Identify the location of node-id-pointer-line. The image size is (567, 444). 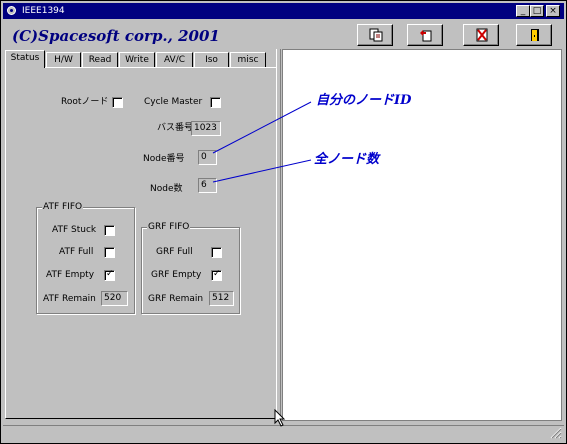
(262, 127).